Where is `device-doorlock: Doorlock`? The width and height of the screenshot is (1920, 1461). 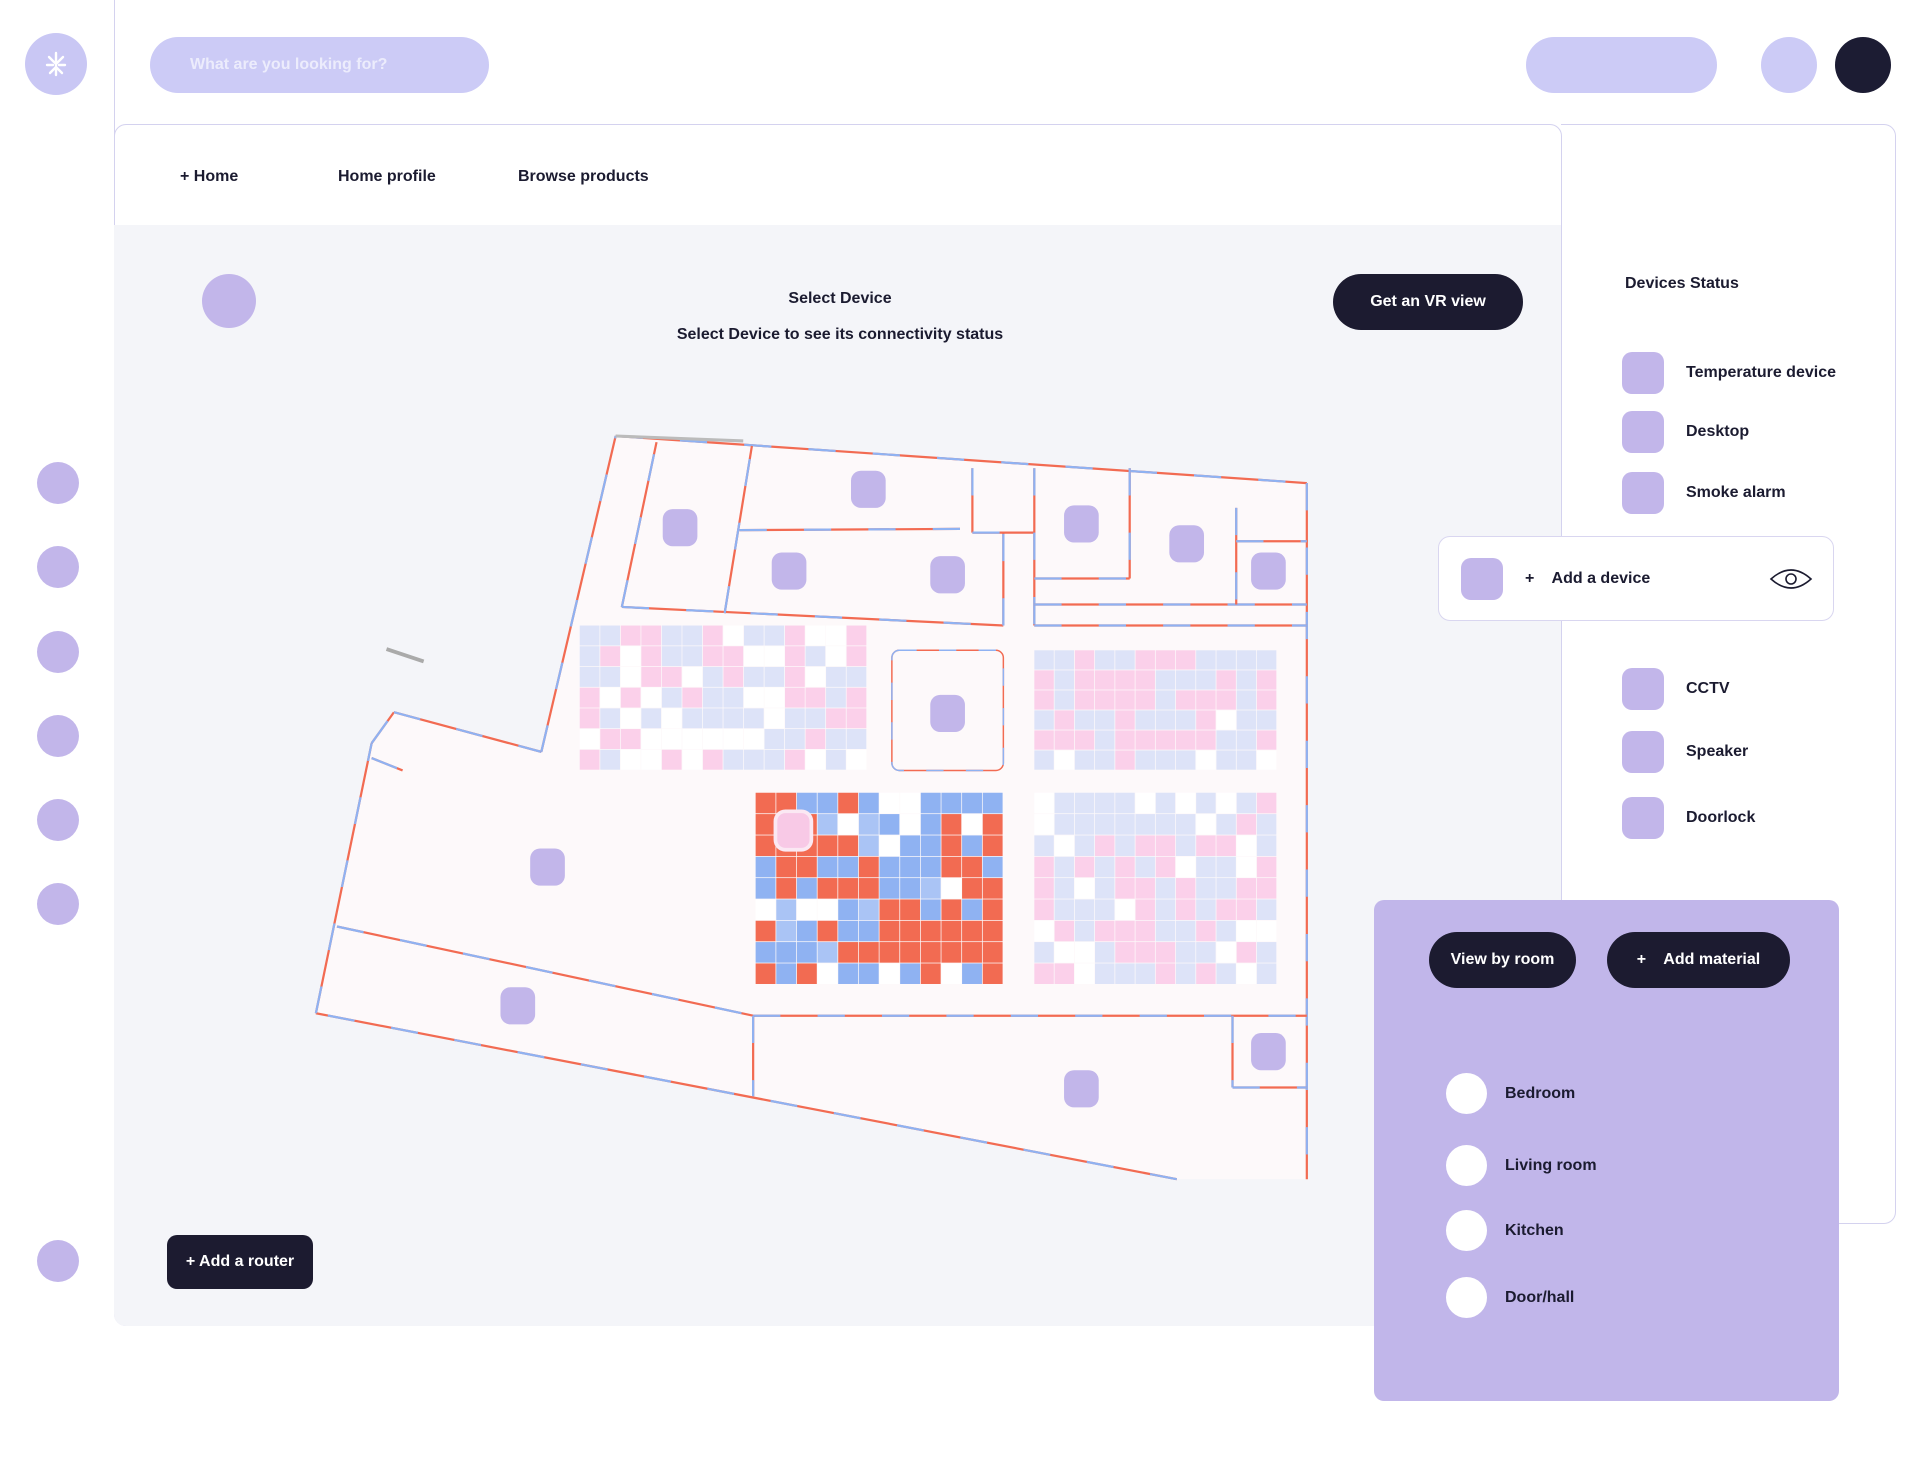 device-doorlock: Doorlock is located at coordinates (1688, 818).